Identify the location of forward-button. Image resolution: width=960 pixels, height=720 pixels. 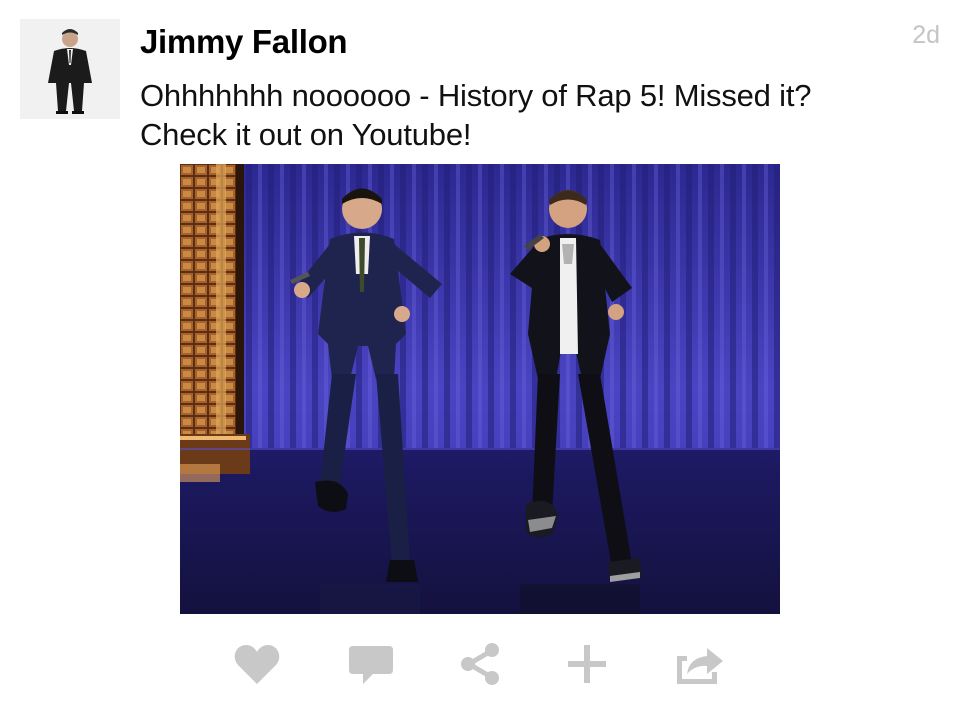
(699, 664).